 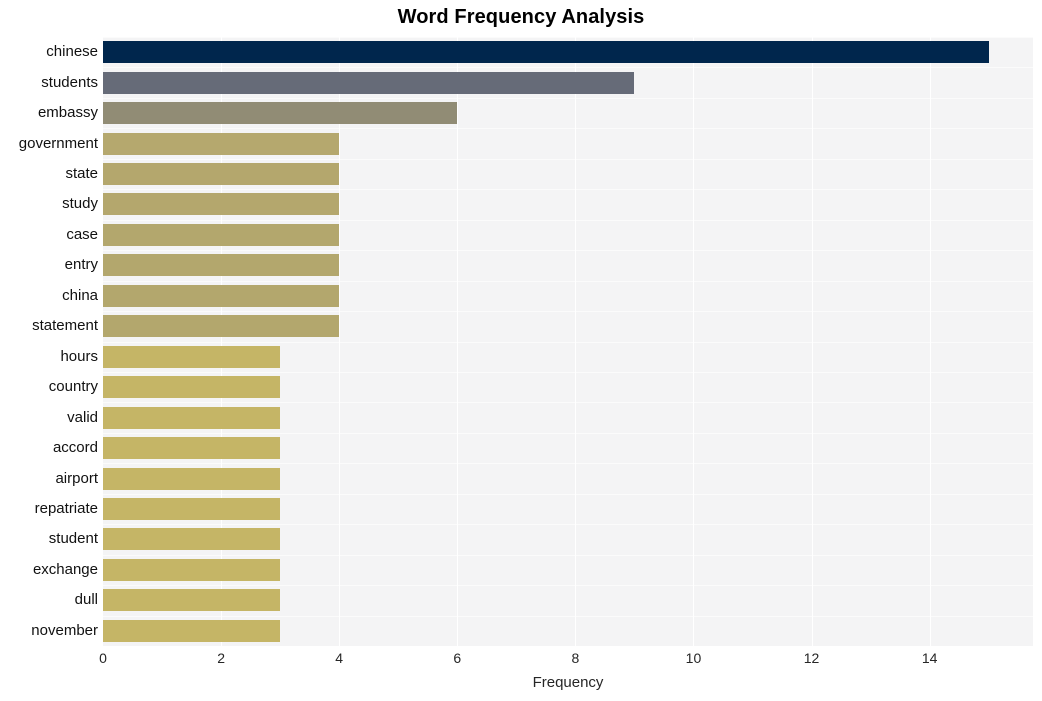 I want to click on x-tick-label: 8, so click(x=575, y=658).